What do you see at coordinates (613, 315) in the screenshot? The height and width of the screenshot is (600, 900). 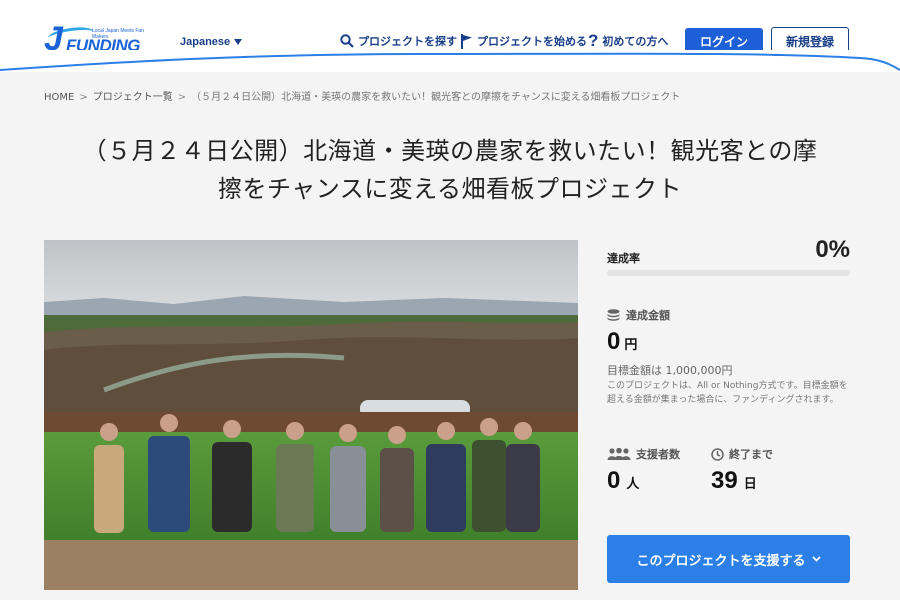 I see `coins-icon` at bounding box center [613, 315].